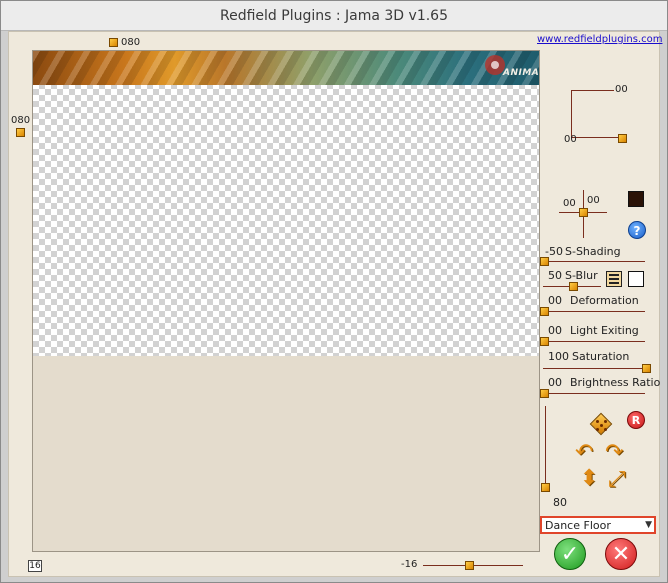 Image resolution: width=668 pixels, height=583 pixels. I want to click on top-offset-value: 080, so click(131, 42).